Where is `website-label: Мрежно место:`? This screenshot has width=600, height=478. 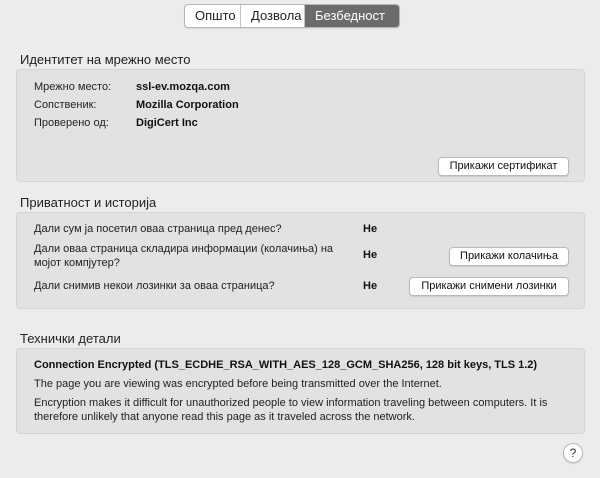 website-label: Мрежно место: is located at coordinates (73, 87).